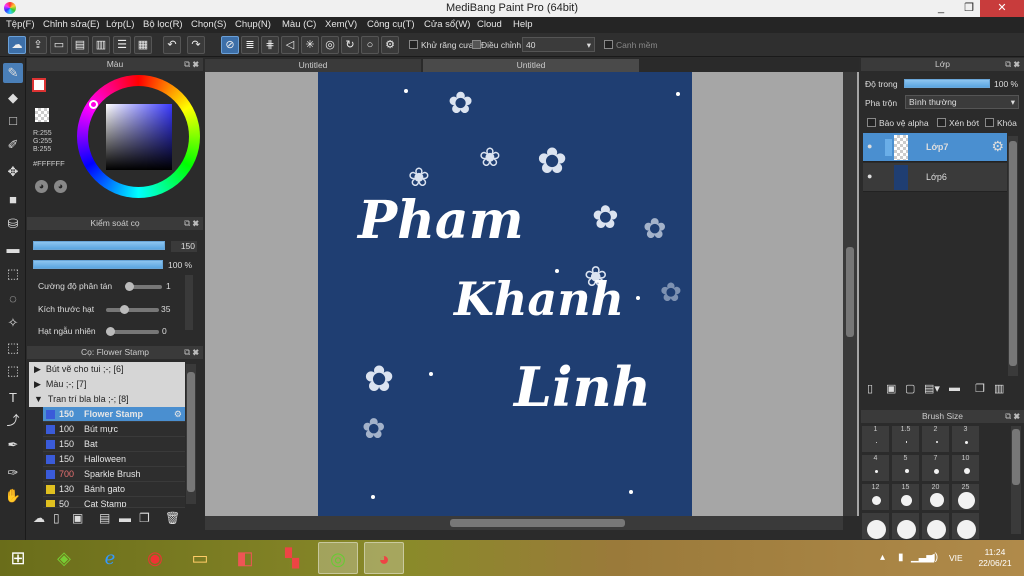 Image resolution: width=1024 pixels, height=576 pixels. What do you see at coordinates (39, 518) in the screenshot?
I see `cloud-brush-icon: ☁` at bounding box center [39, 518].